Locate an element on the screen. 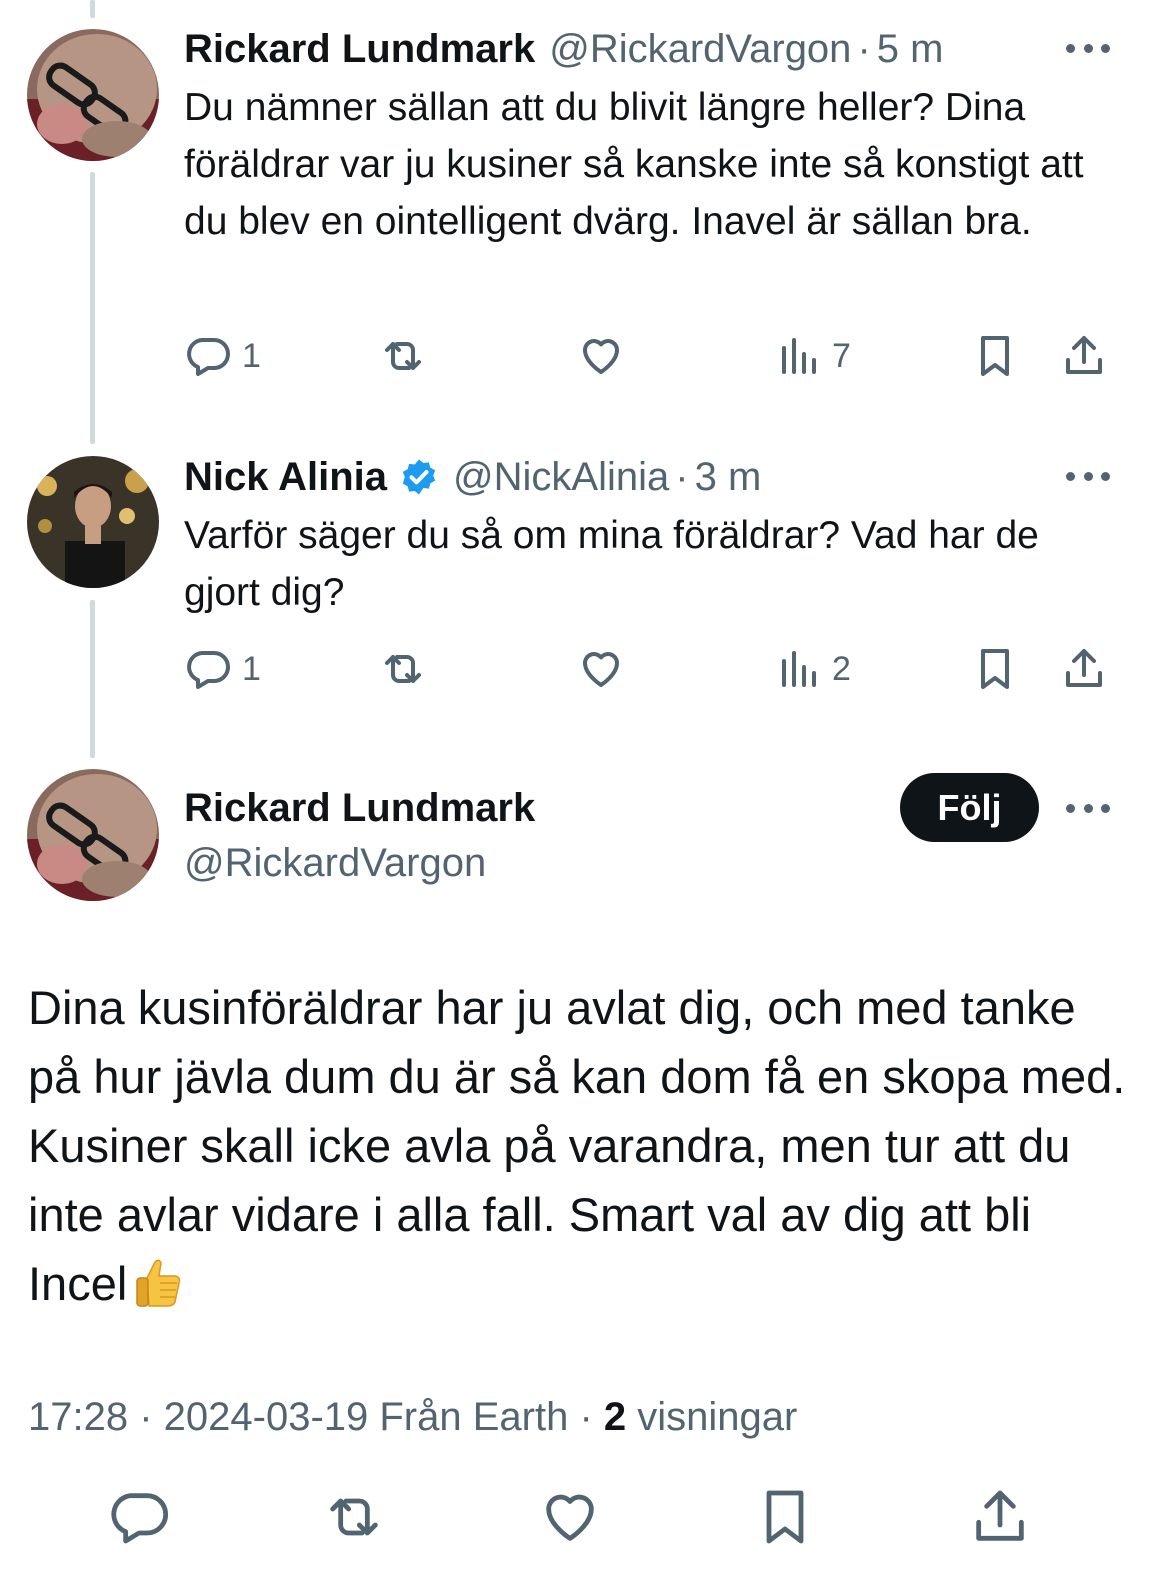 This screenshot has height=1595, width=1168. thumbs-up-icon is located at coordinates (157, 1282).